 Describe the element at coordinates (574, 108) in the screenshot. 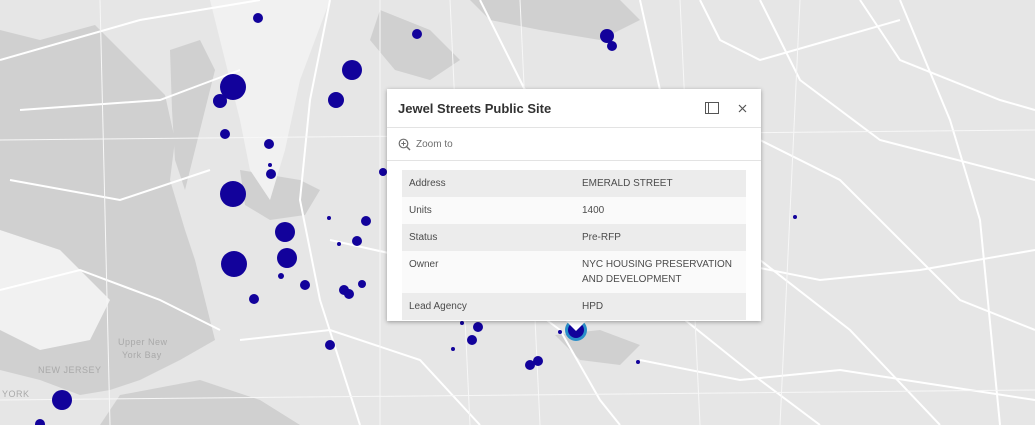

I see `popup-header: Jewel Streets Public Site` at that location.